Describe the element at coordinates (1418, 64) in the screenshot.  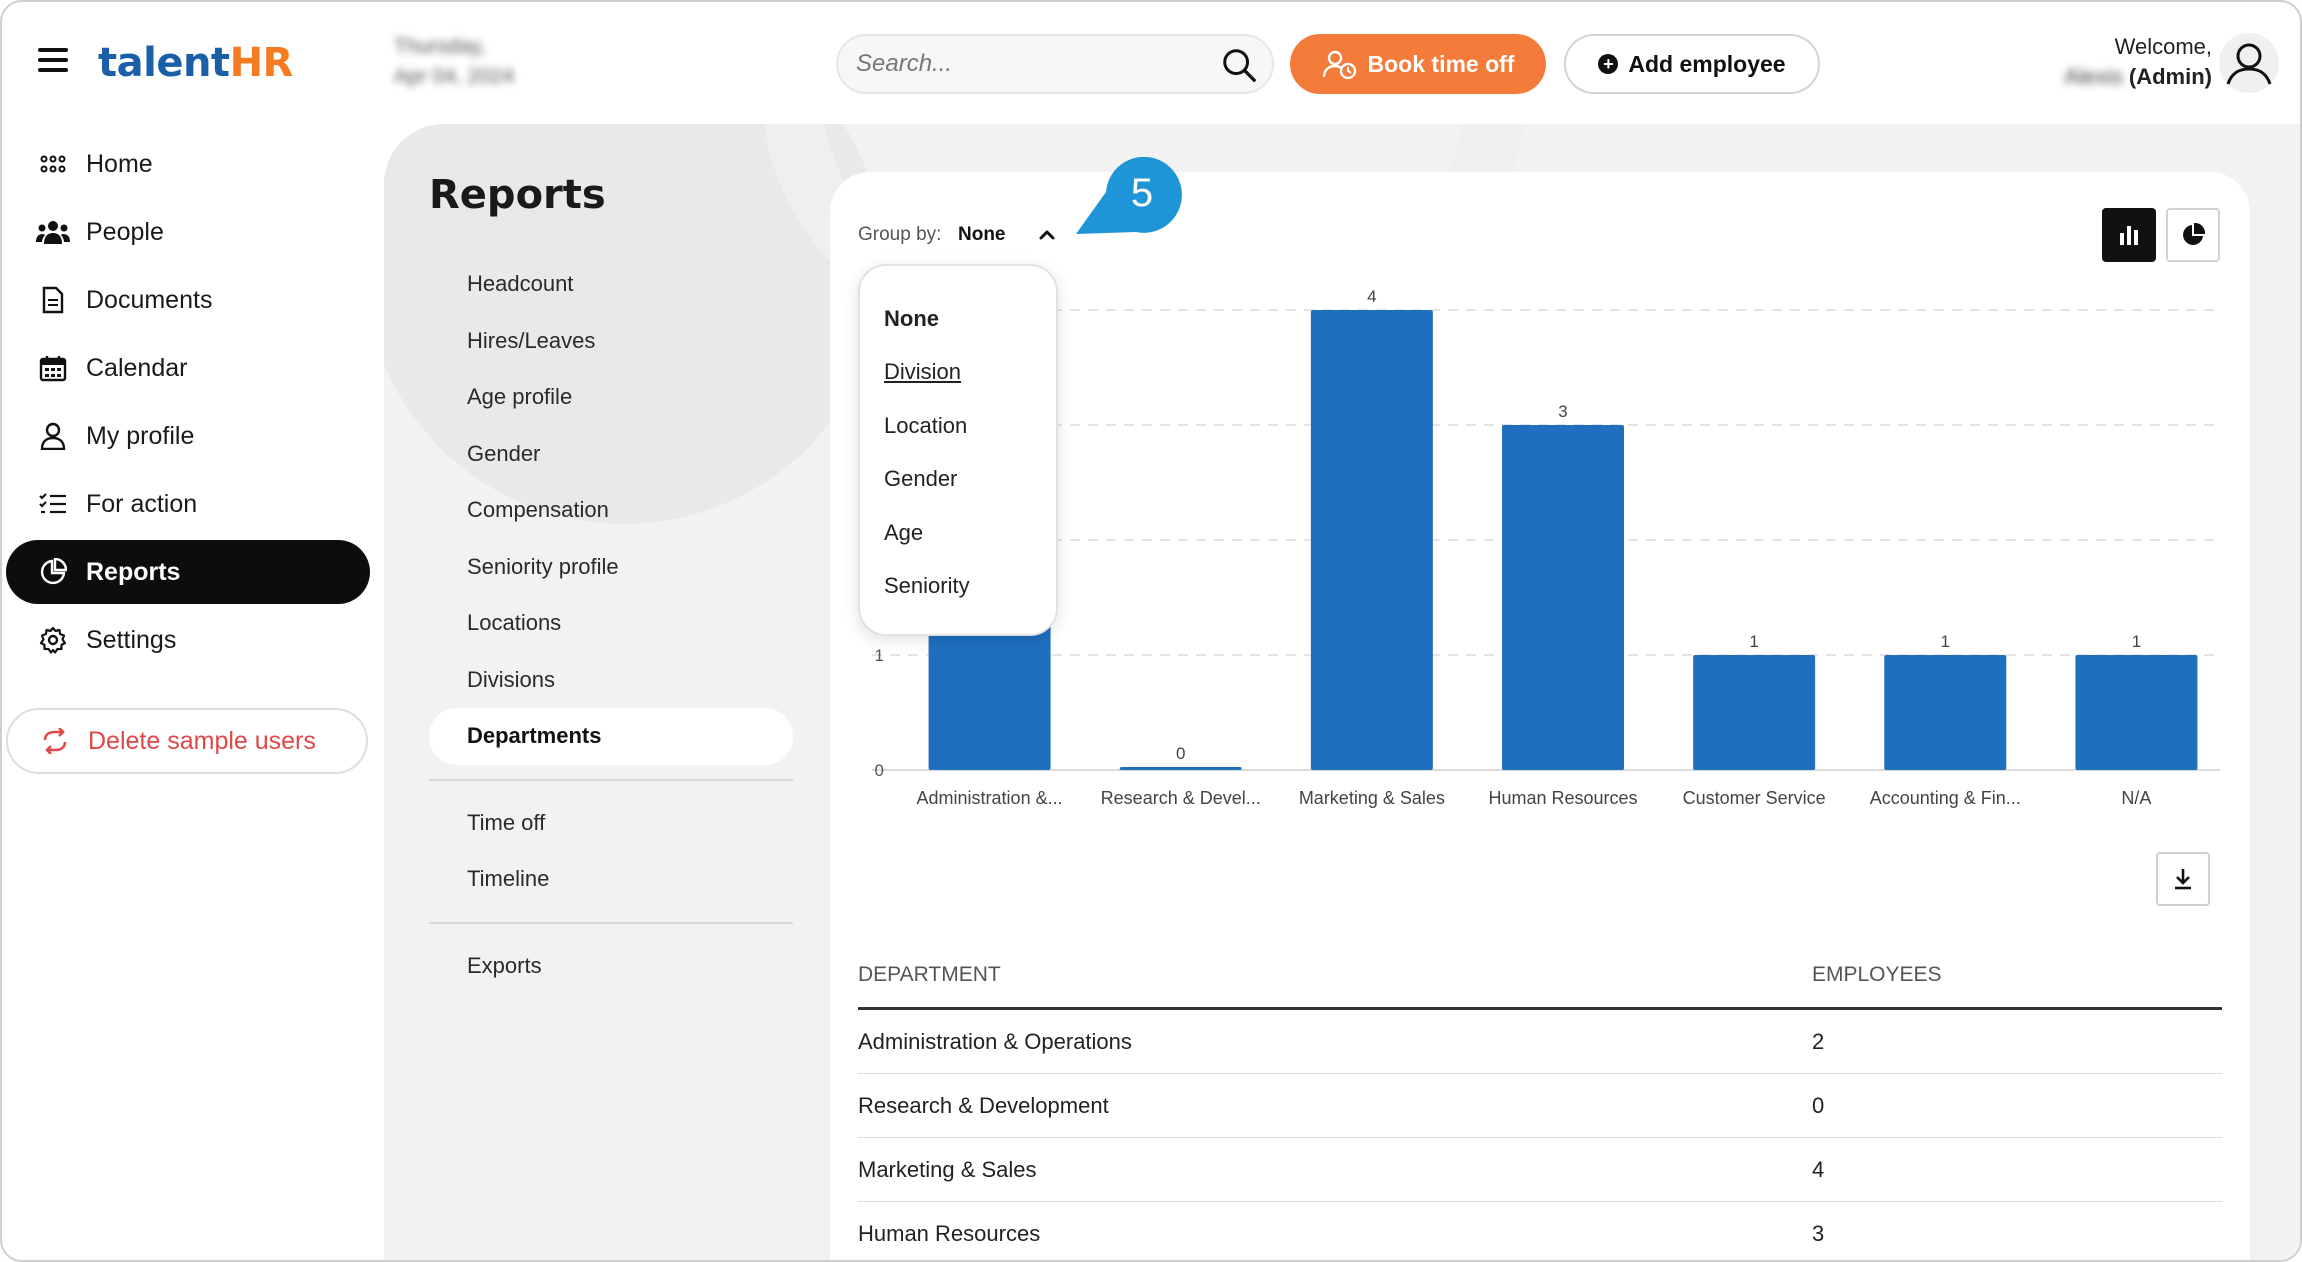
I see `book-time-off-button: Book time off` at that location.